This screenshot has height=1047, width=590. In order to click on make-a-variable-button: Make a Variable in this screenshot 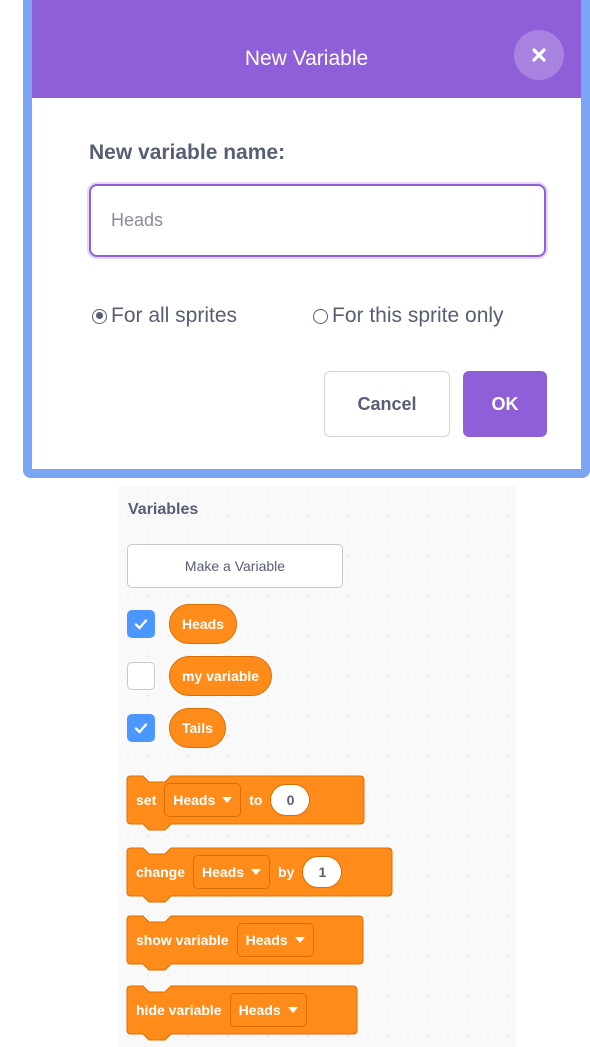, I will do `click(235, 566)`.